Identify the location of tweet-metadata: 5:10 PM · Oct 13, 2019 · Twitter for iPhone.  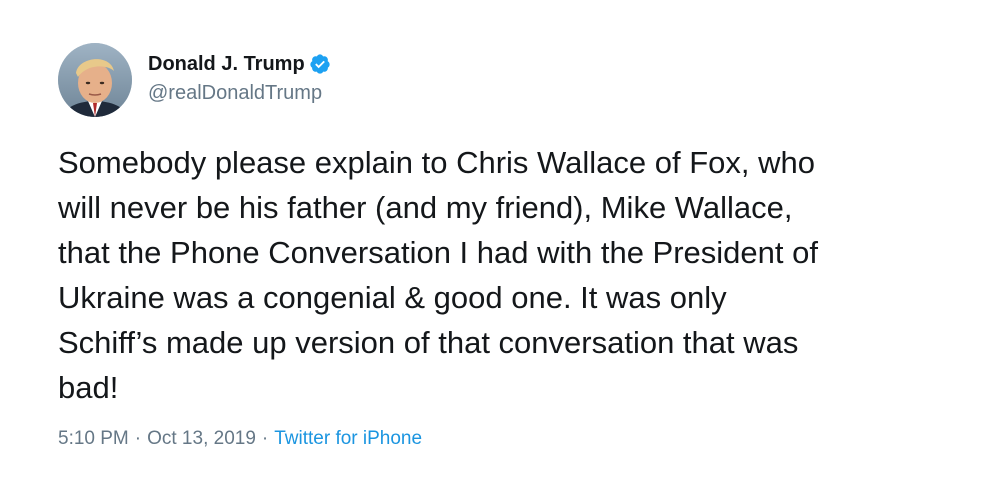
(240, 439).